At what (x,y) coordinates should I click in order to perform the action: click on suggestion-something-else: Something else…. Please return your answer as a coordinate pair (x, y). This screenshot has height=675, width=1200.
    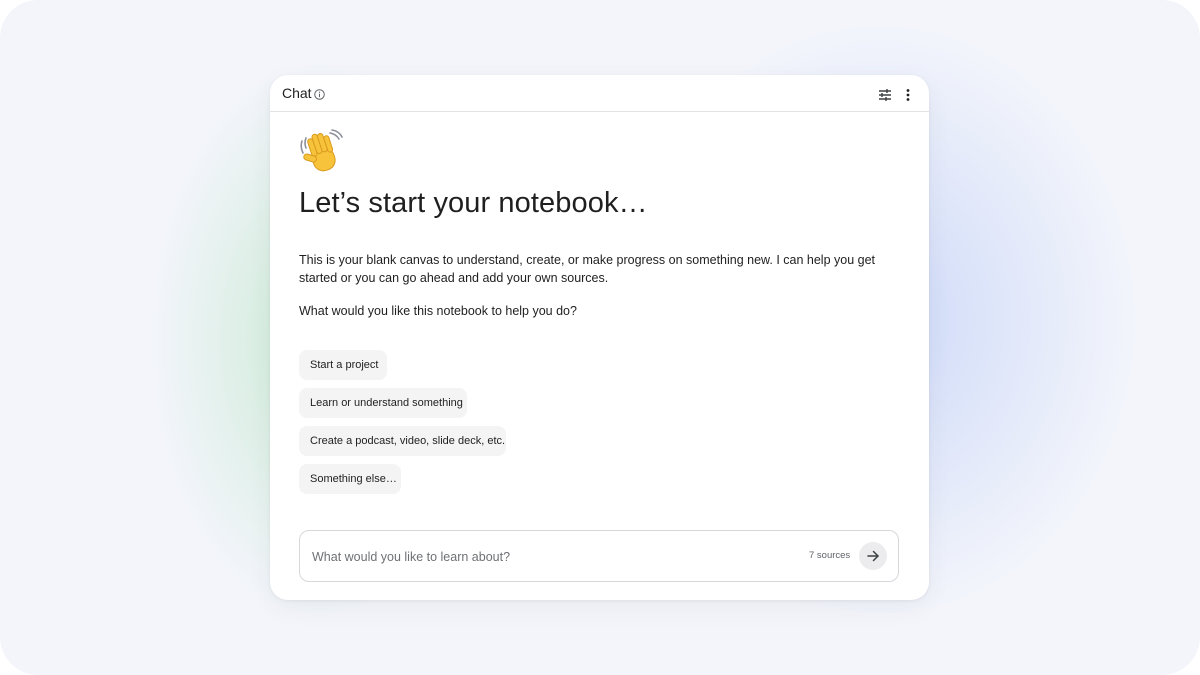
    Looking at the image, I should click on (350, 479).